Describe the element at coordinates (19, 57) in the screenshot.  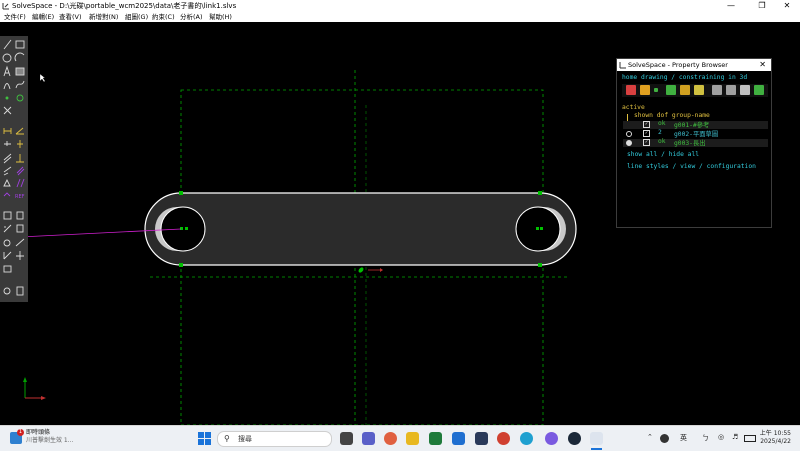
I see `arc-icon` at that location.